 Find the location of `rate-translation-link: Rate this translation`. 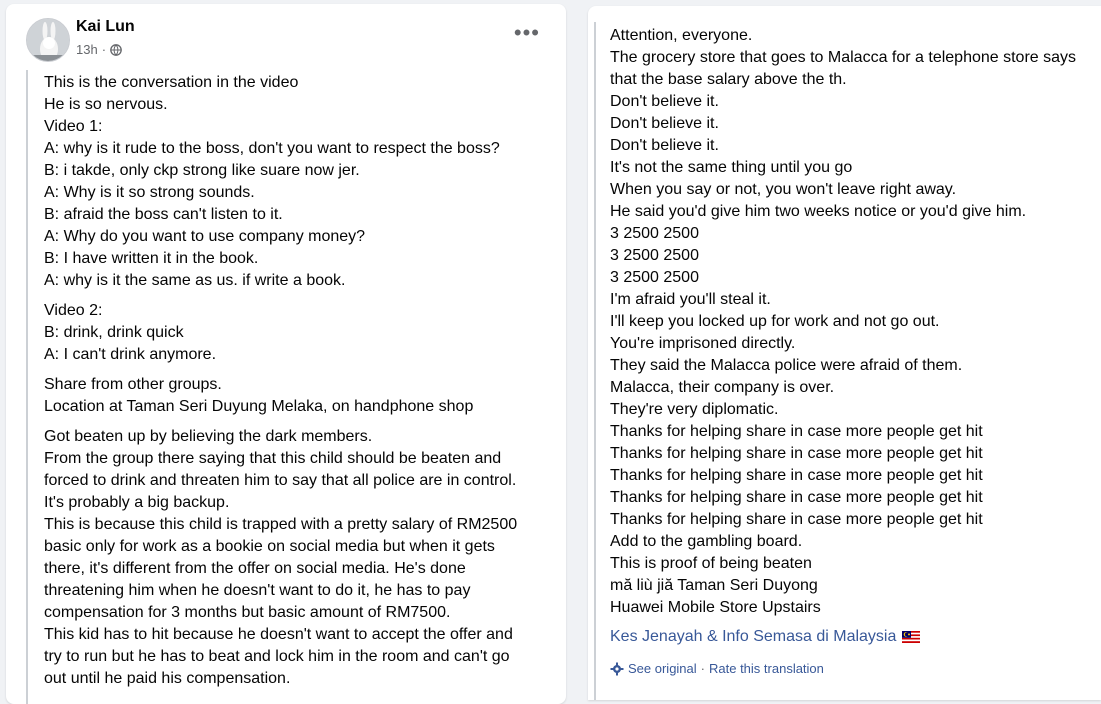

rate-translation-link: Rate this translation is located at coordinates (766, 668).